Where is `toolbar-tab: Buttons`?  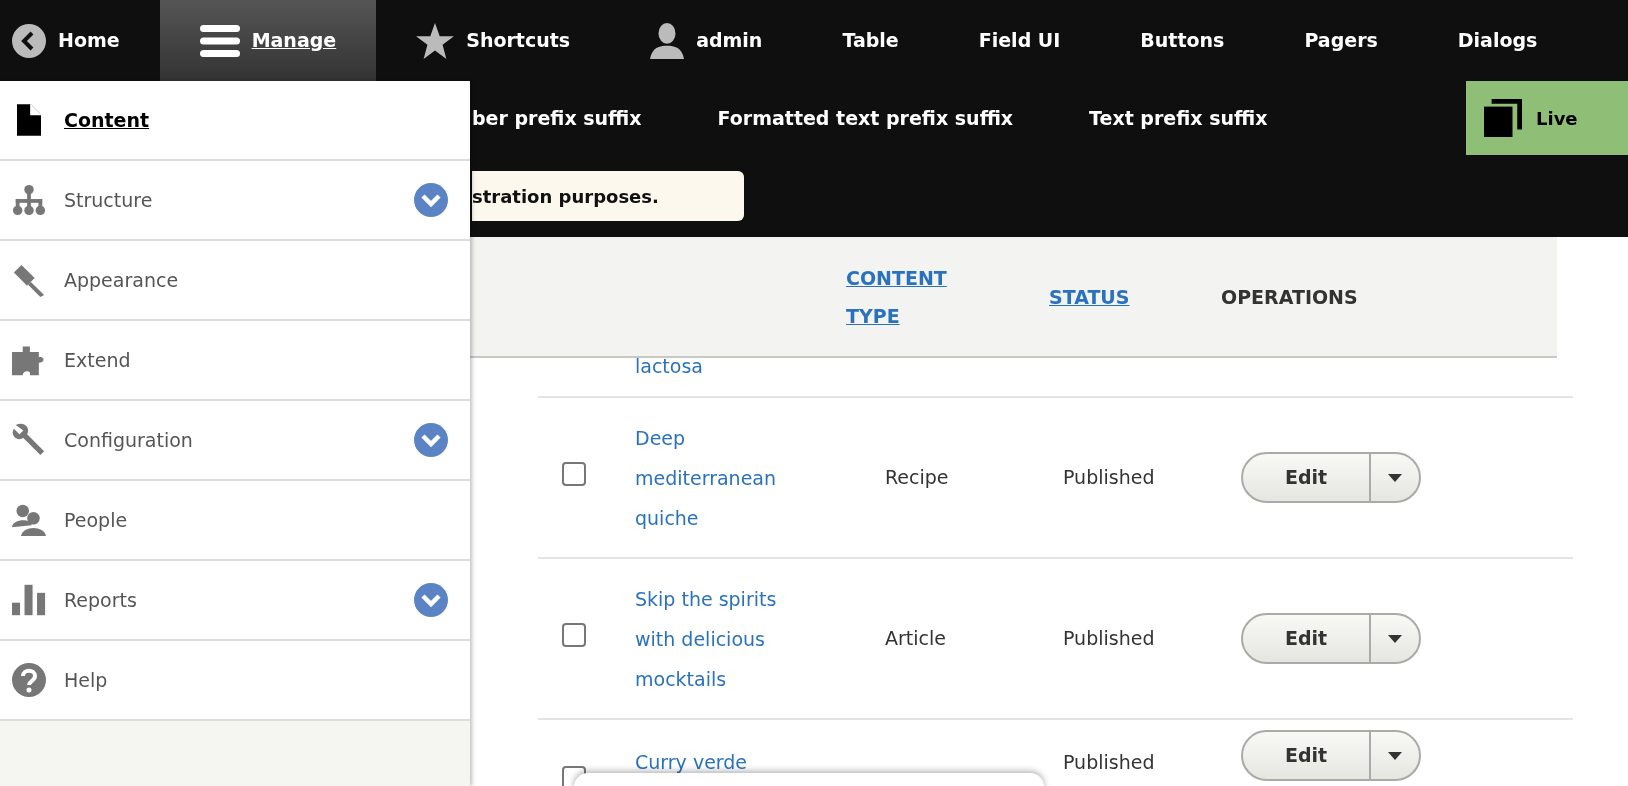
toolbar-tab: Buttons is located at coordinates (1182, 40).